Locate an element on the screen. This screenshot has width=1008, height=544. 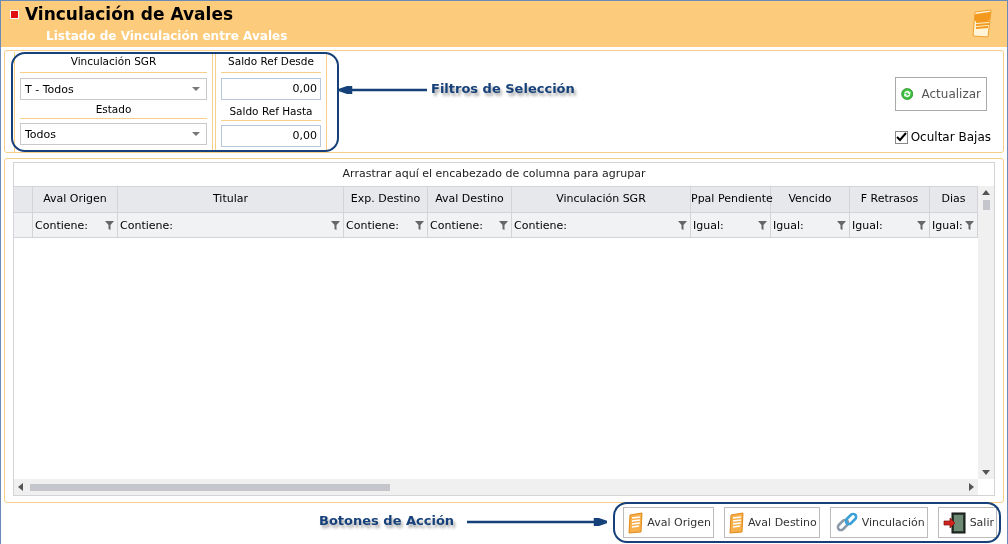
filter-label: Estado is located at coordinates (113, 109).